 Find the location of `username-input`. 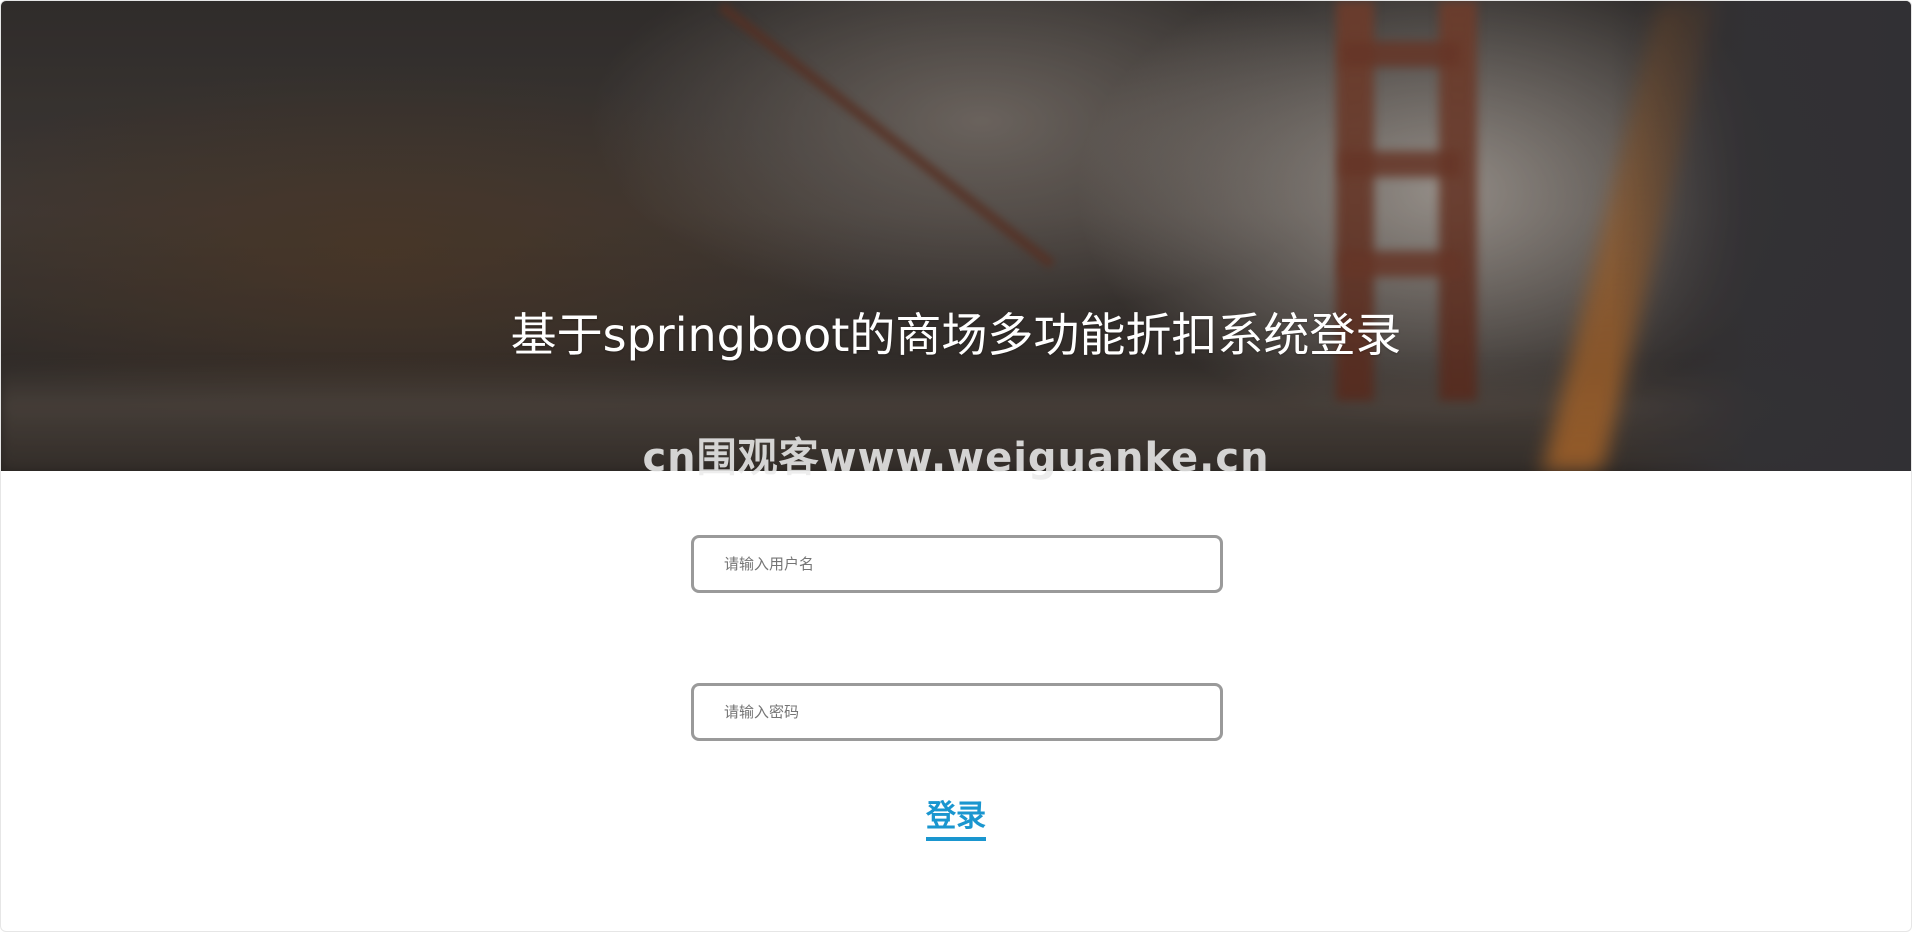

username-input is located at coordinates (957, 564).